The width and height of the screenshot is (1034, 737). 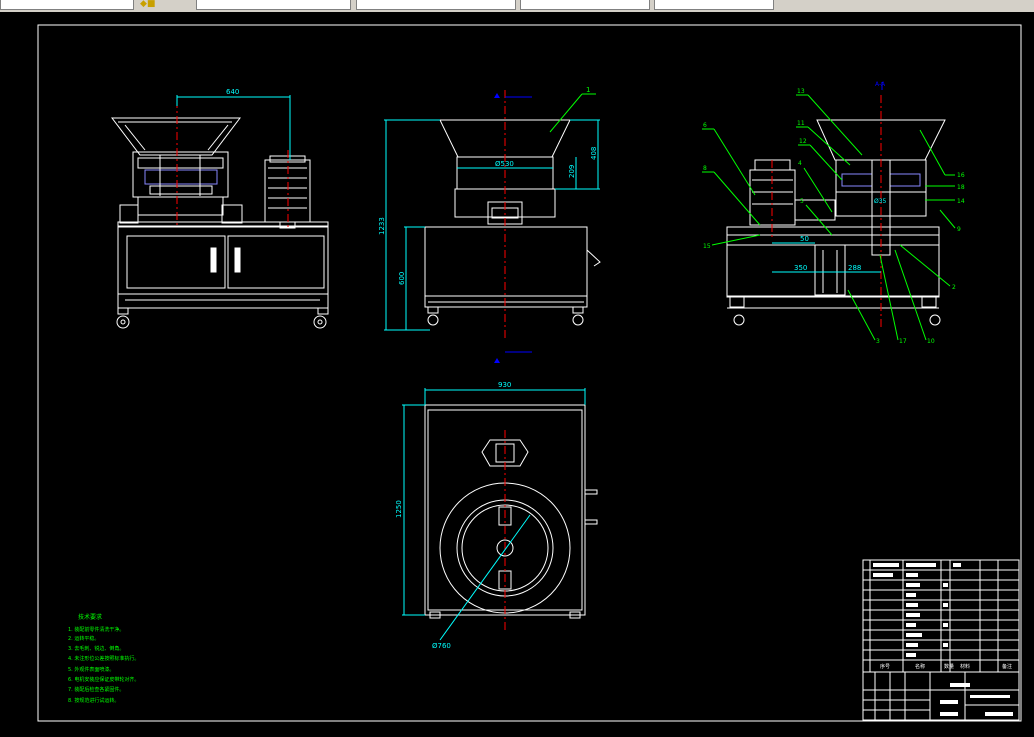 What do you see at coordinates (96, 648) in the screenshot?
I see `svg-text: 3. 去毛刺、锐边、倒角。` at bounding box center [96, 648].